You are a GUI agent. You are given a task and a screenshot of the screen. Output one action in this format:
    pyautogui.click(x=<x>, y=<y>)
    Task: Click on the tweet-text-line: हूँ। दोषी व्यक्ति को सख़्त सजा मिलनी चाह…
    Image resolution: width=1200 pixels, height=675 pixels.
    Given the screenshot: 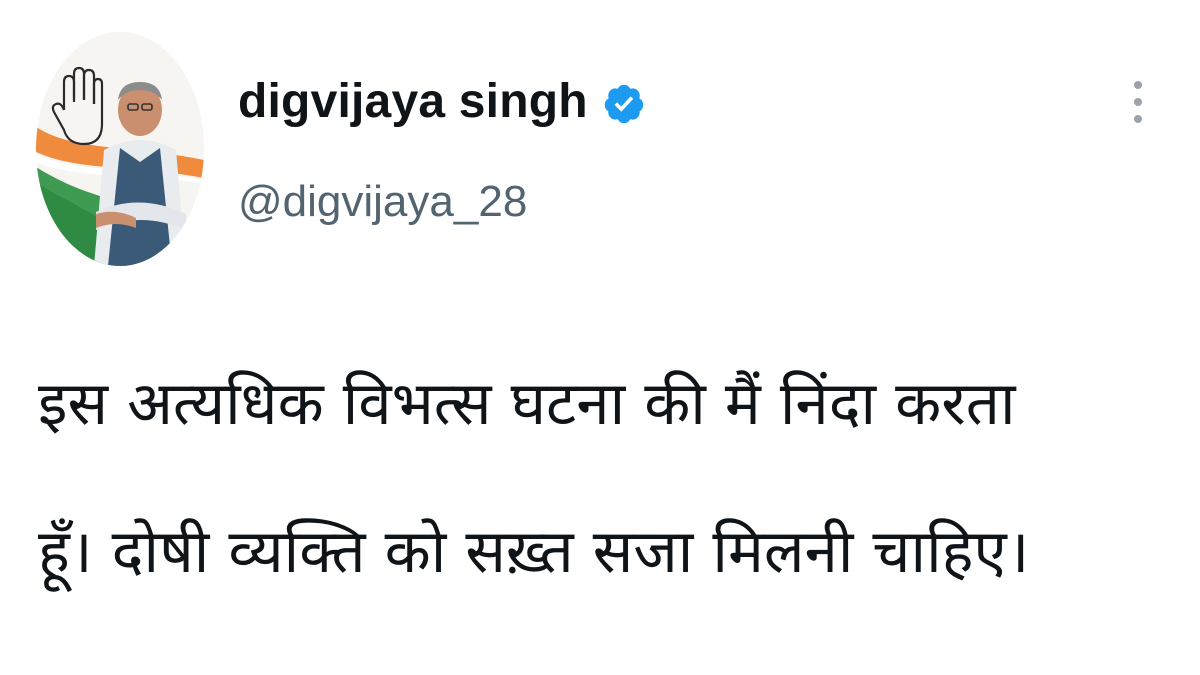 What is the action you would take?
    pyautogui.click(x=534, y=552)
    